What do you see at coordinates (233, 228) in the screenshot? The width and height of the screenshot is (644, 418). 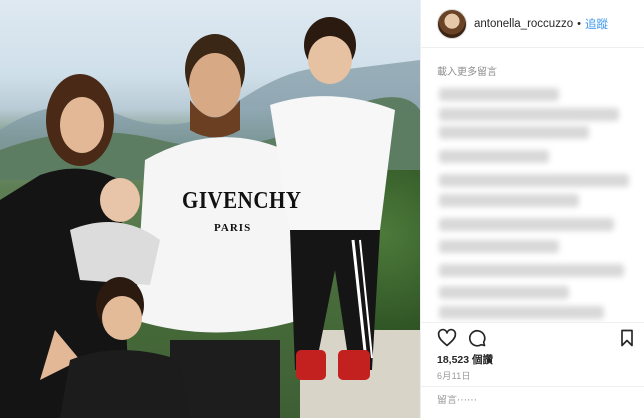 I see `shirt-city-text: PARIS` at bounding box center [233, 228].